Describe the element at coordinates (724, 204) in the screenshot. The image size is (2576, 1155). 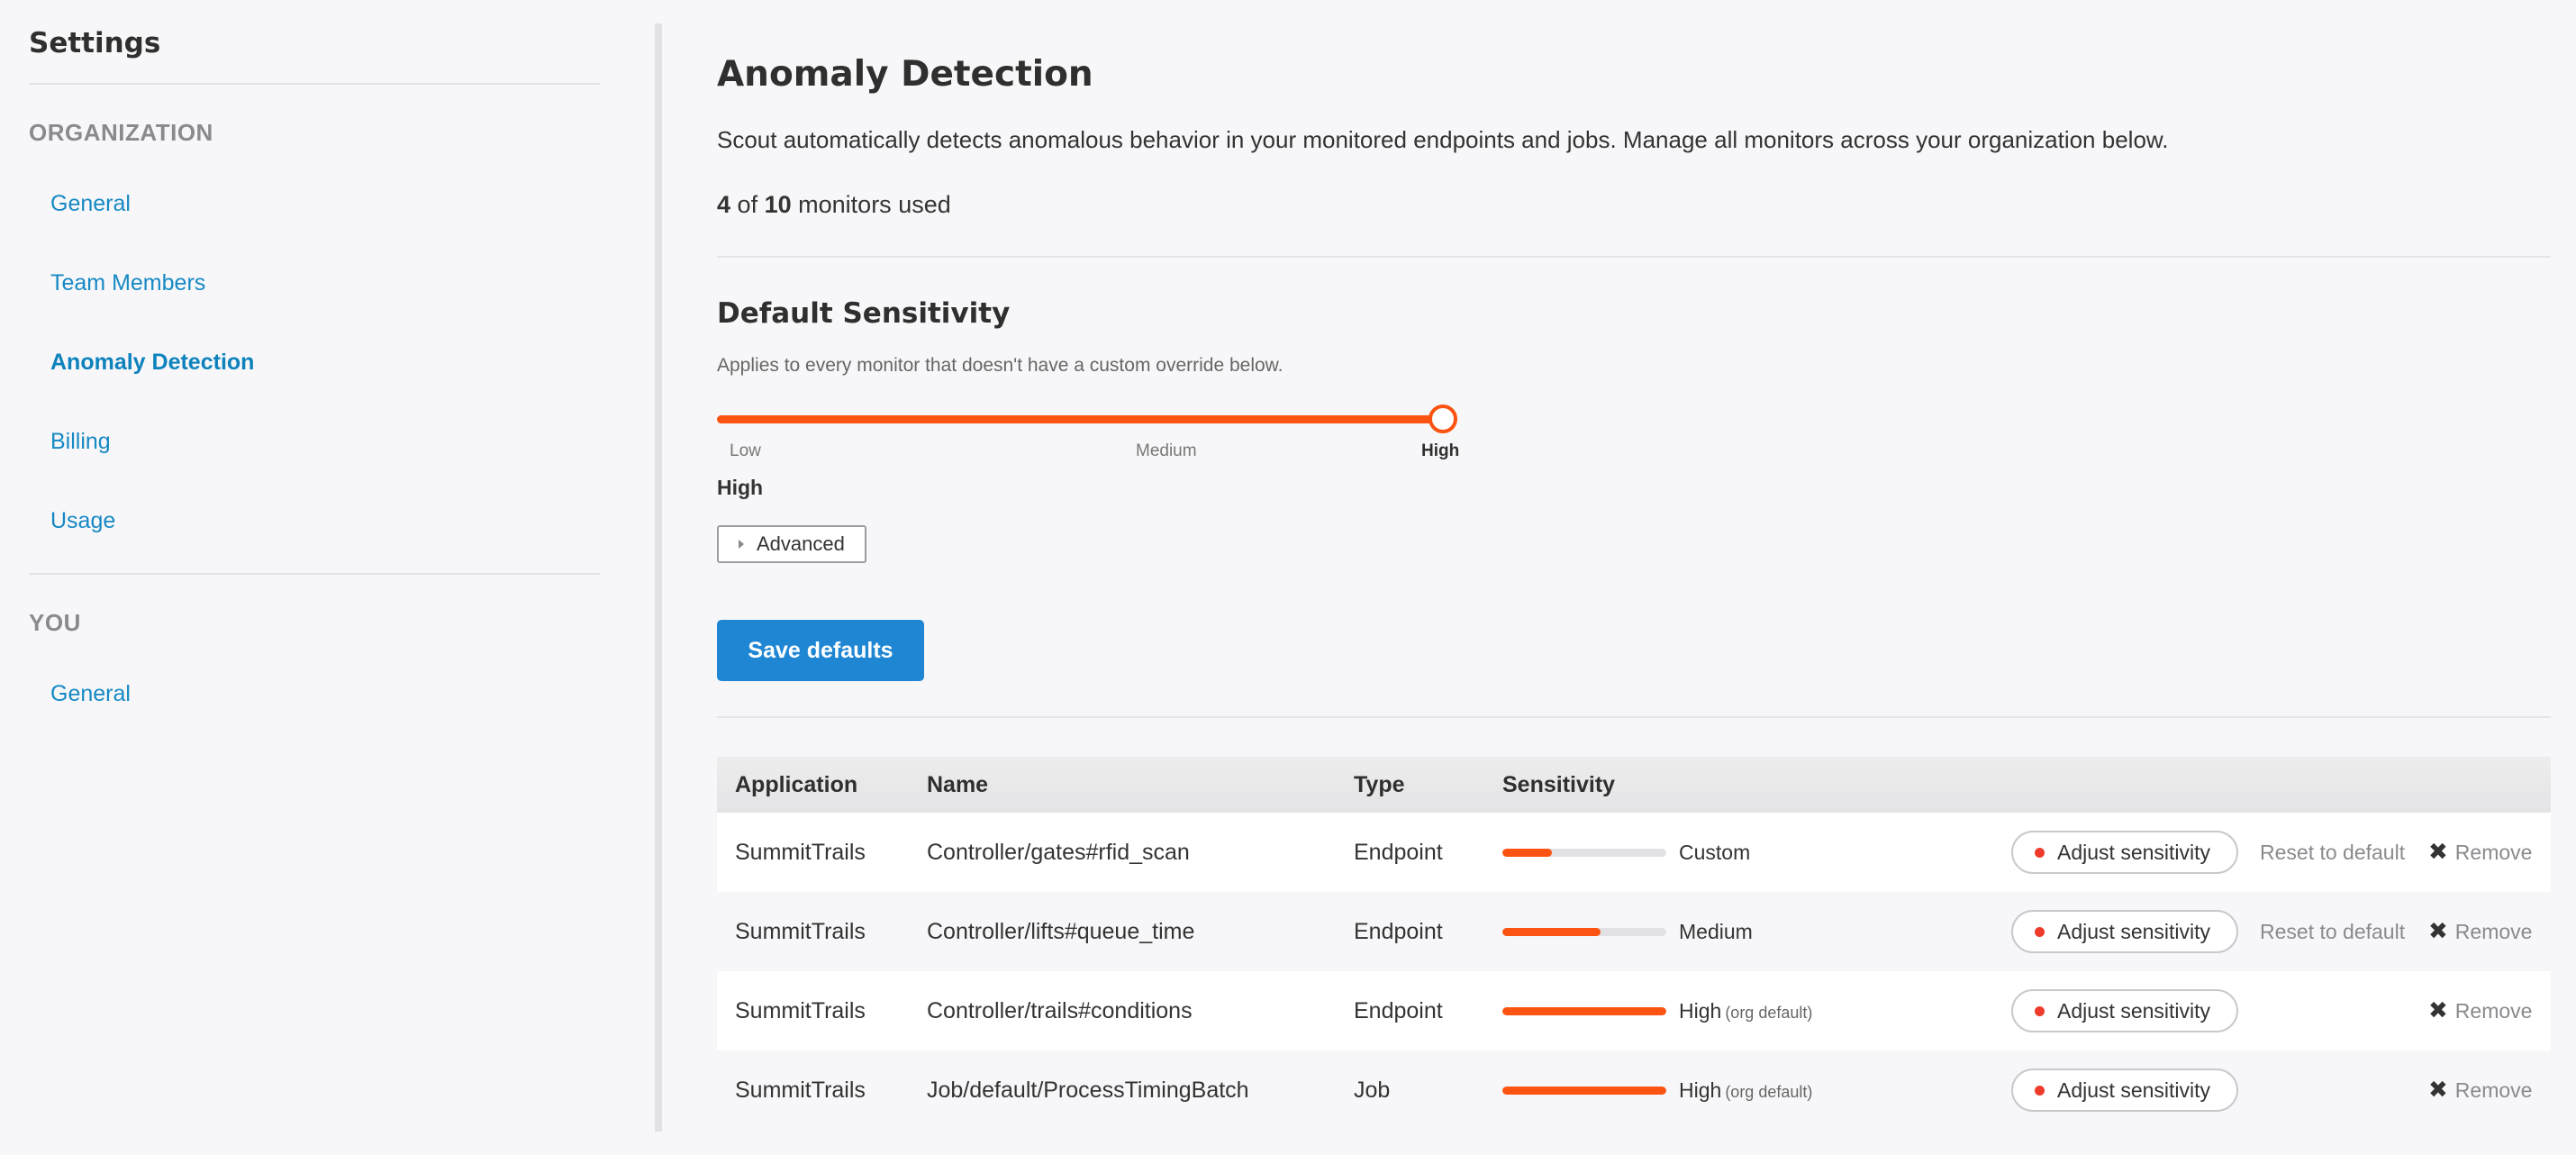
I see `usage-used: 4` at that location.